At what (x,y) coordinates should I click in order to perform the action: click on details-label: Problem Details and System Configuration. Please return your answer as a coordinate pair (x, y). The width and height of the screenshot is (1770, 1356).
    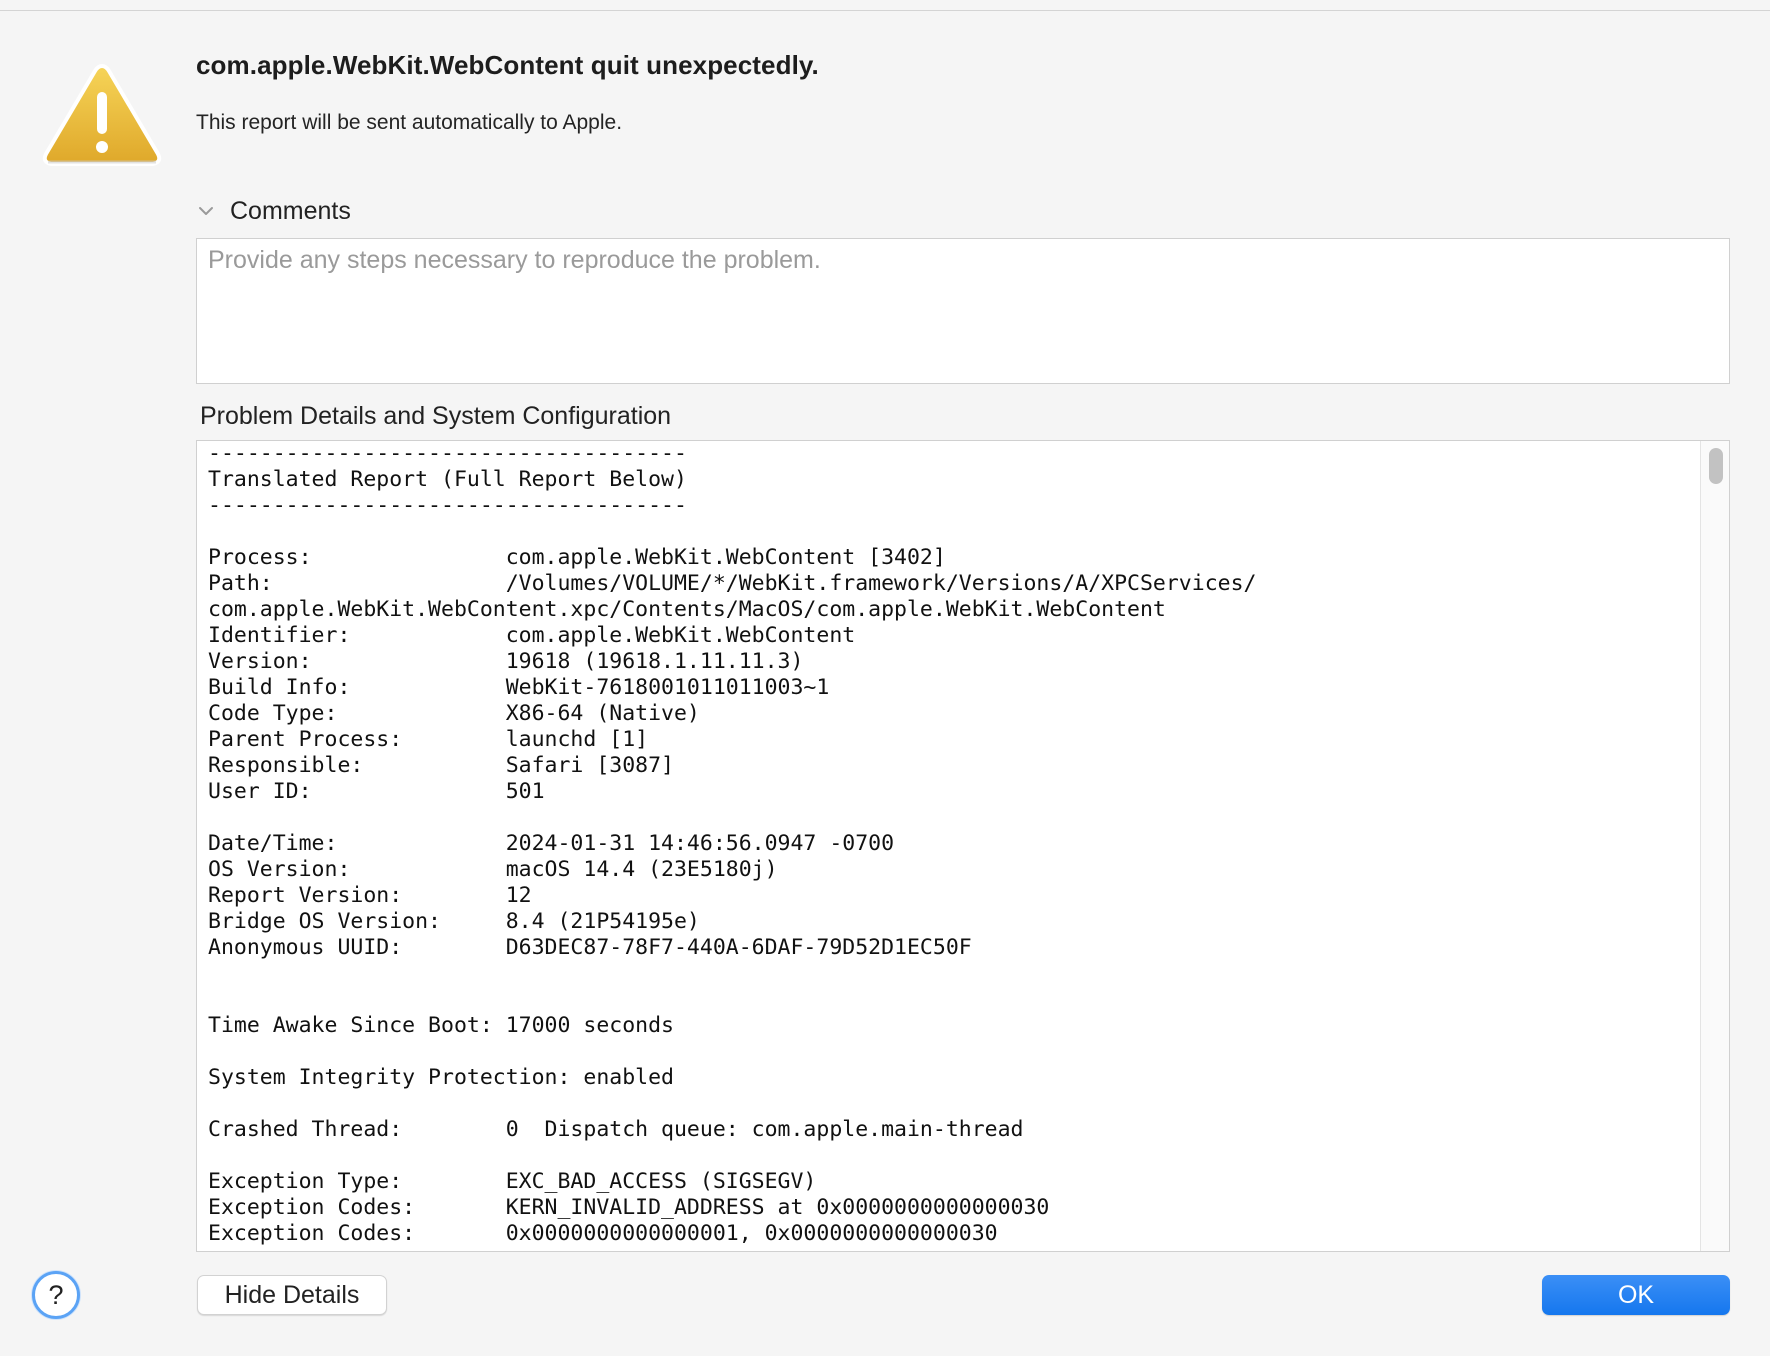
    Looking at the image, I should click on (436, 416).